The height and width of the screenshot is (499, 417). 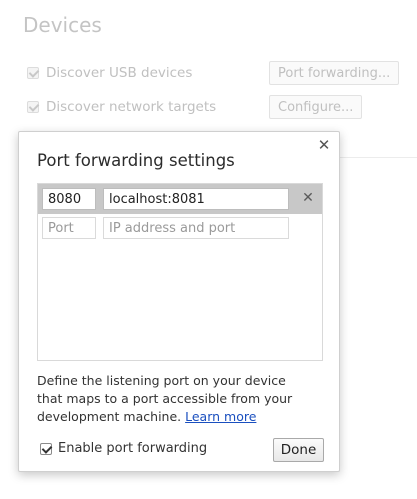 What do you see at coordinates (131, 107) in the screenshot?
I see `discover-network-label: Discover network targets` at bounding box center [131, 107].